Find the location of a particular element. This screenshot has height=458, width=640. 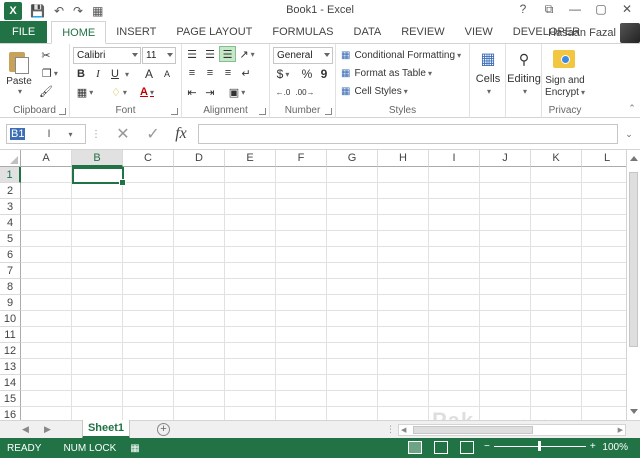

column-header-d: D is located at coordinates (199, 158).